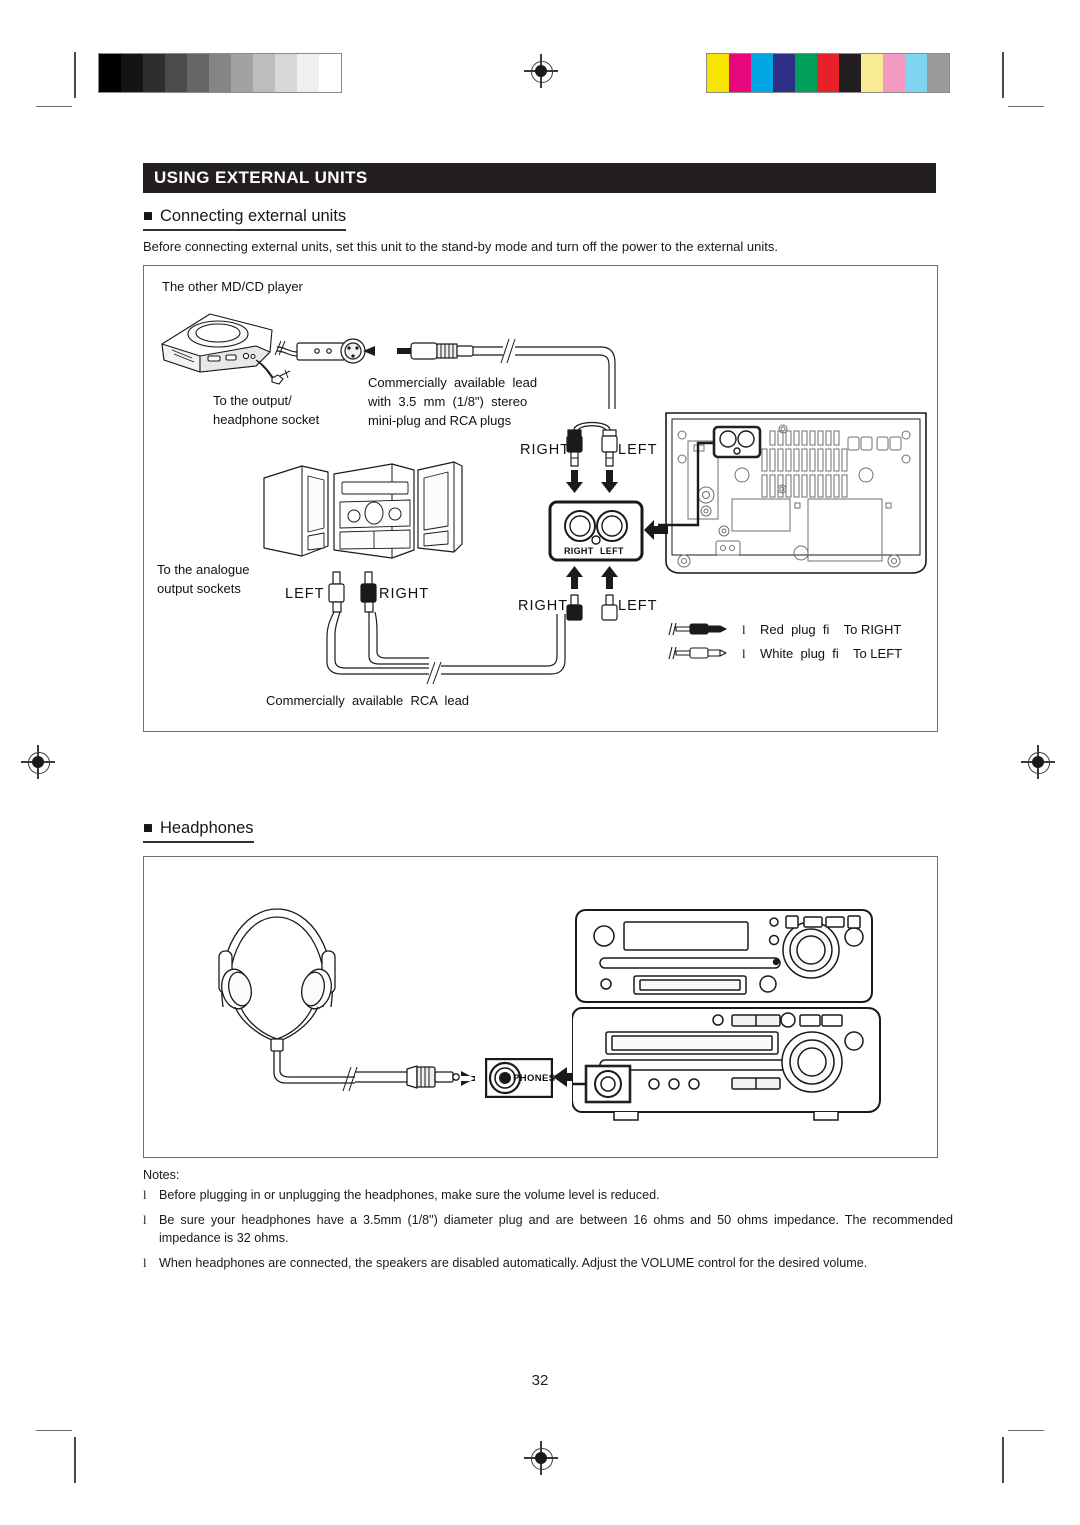  What do you see at coordinates (253, 216) in the screenshot?
I see `subheading-text: Connecting external units` at bounding box center [253, 216].